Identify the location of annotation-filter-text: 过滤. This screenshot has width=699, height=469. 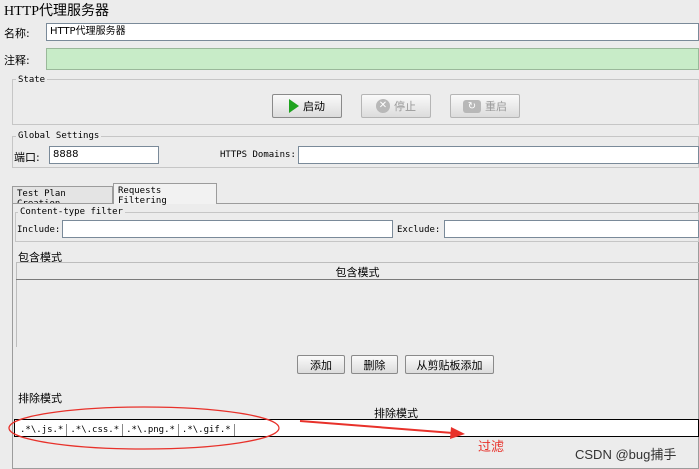
(491, 447).